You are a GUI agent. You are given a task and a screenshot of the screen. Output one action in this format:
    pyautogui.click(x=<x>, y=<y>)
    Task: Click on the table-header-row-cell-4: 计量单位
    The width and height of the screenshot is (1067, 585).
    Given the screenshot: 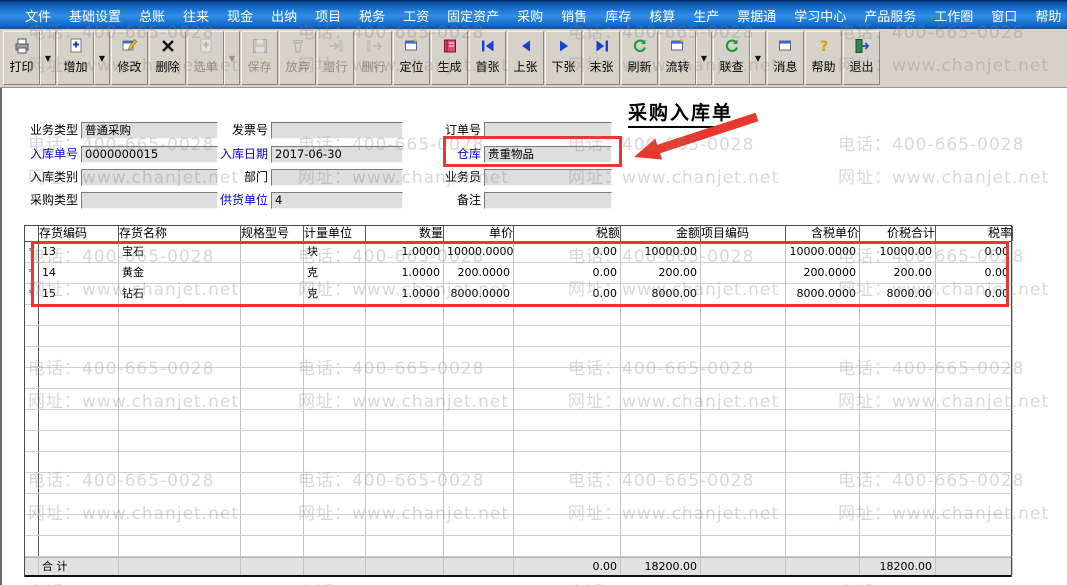 What is the action you would take?
    pyautogui.click(x=335, y=233)
    